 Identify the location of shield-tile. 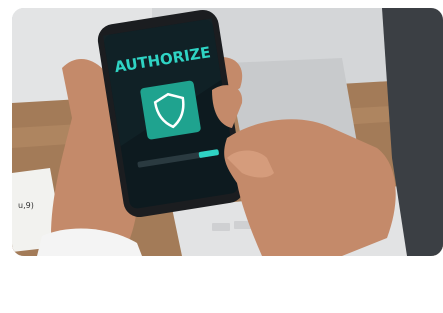
(170, 110).